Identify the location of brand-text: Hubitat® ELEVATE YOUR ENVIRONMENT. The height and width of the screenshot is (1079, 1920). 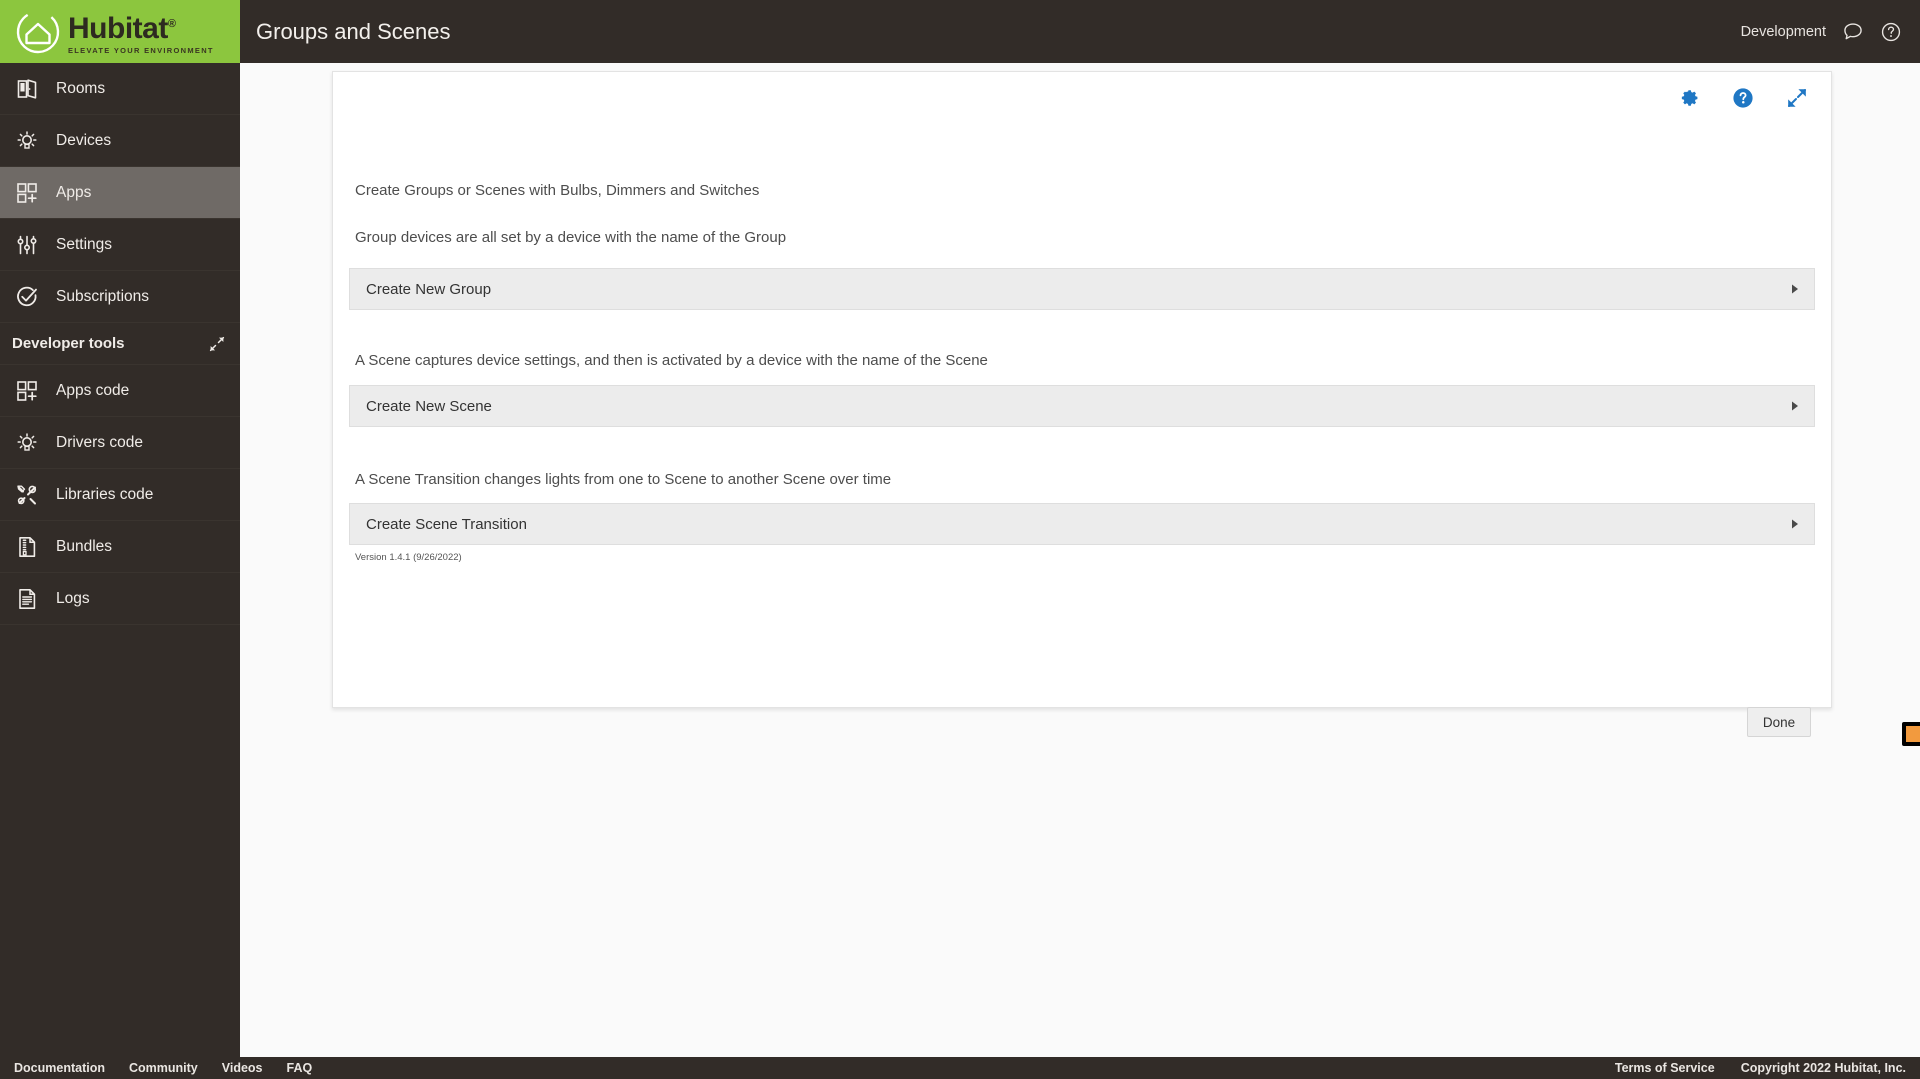
(141, 32).